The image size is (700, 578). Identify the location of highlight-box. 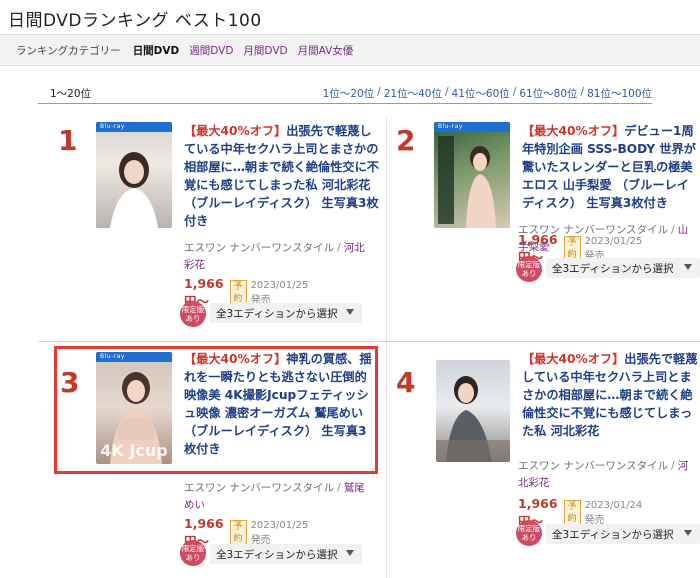
(216, 410).